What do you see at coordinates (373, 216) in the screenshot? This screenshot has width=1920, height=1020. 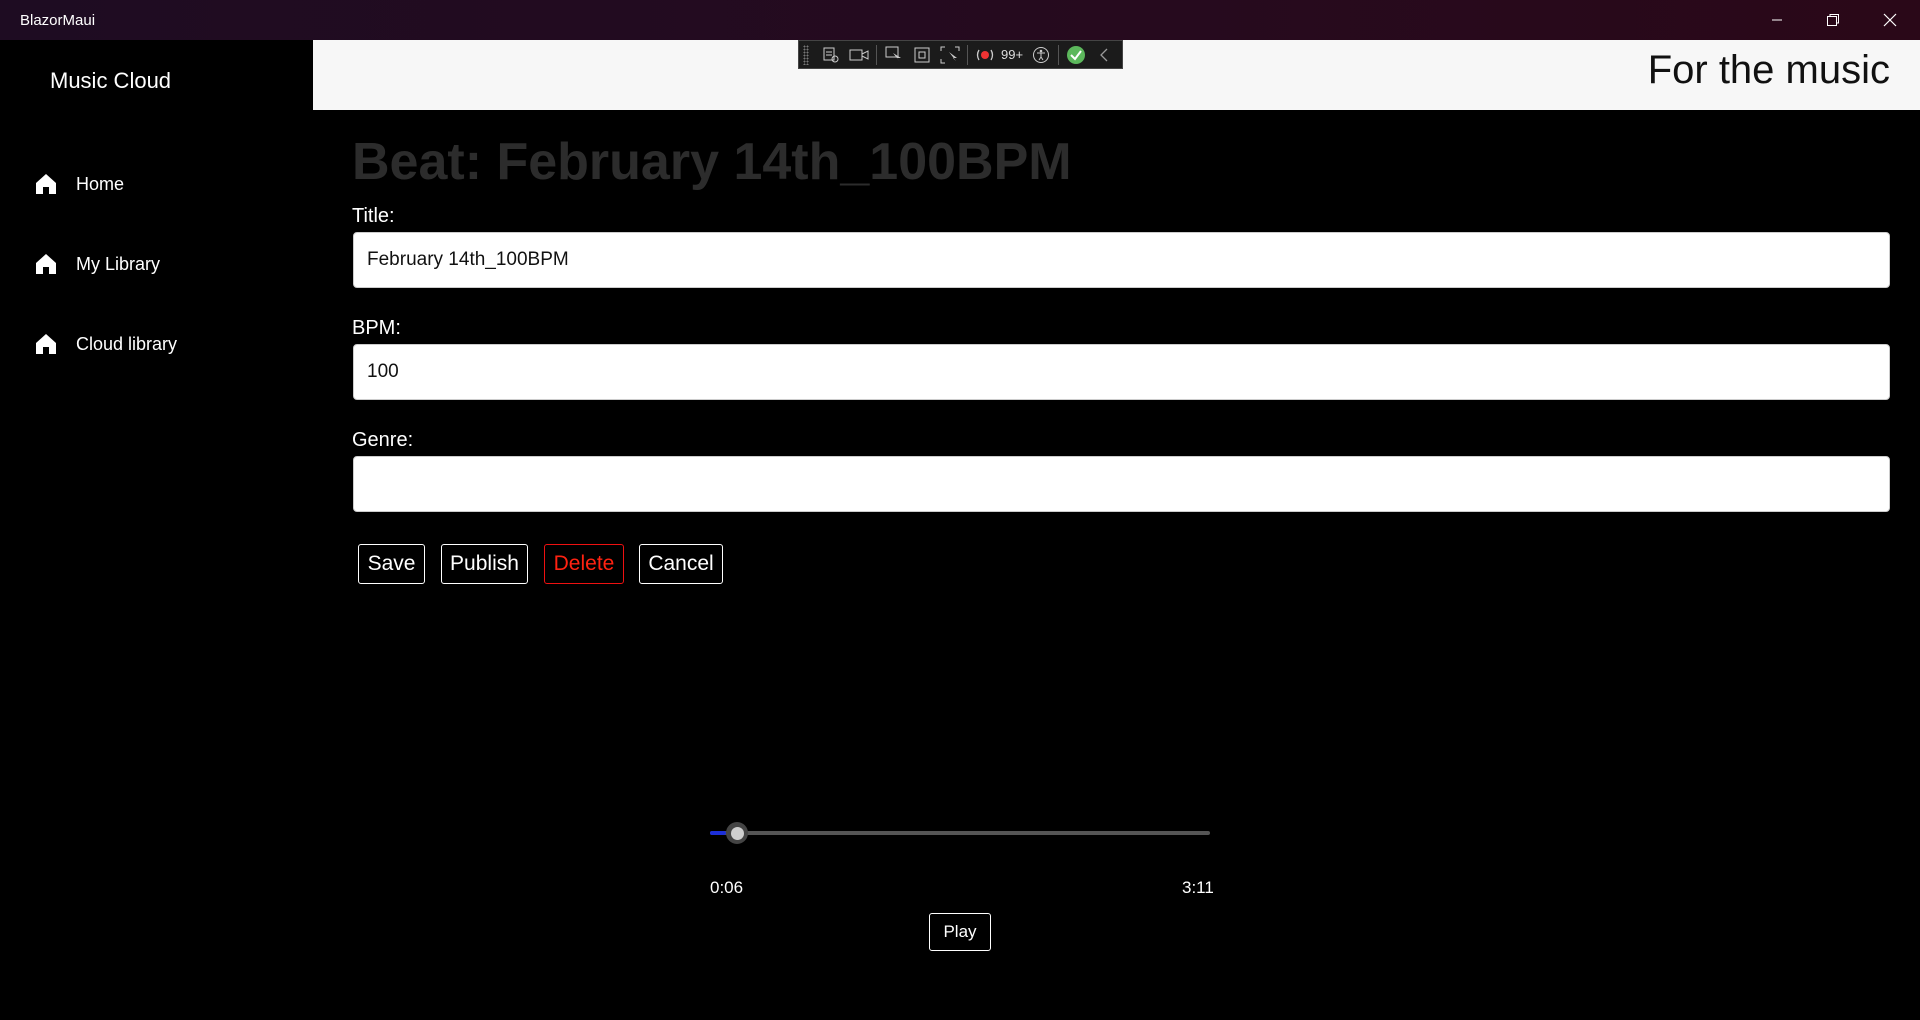 I see `title-label: Title:` at bounding box center [373, 216].